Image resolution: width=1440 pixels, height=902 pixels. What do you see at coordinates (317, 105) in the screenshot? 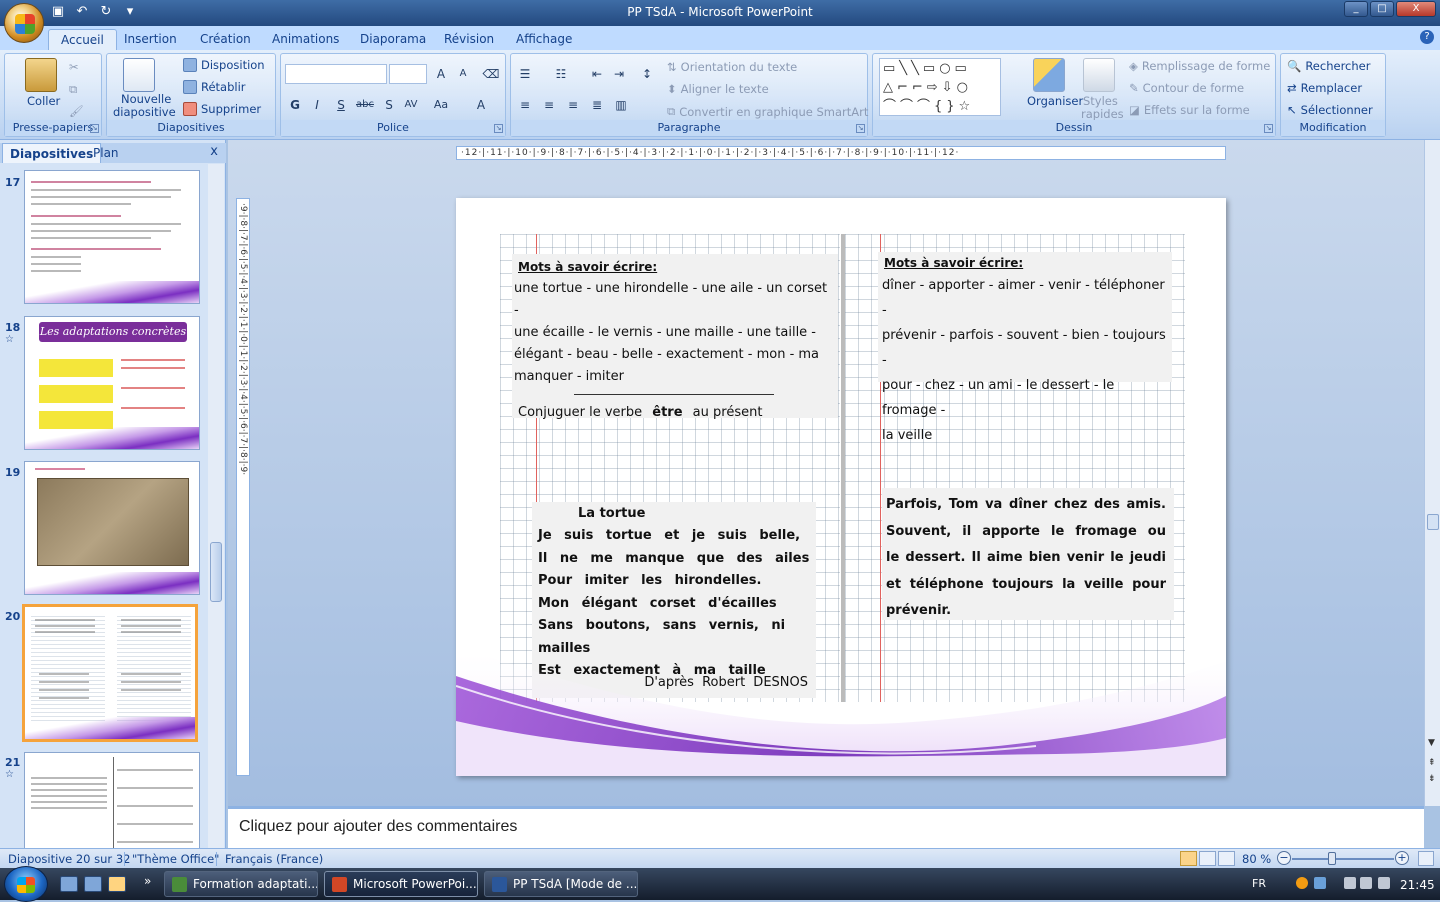
I see `italic-icon: I` at bounding box center [317, 105].